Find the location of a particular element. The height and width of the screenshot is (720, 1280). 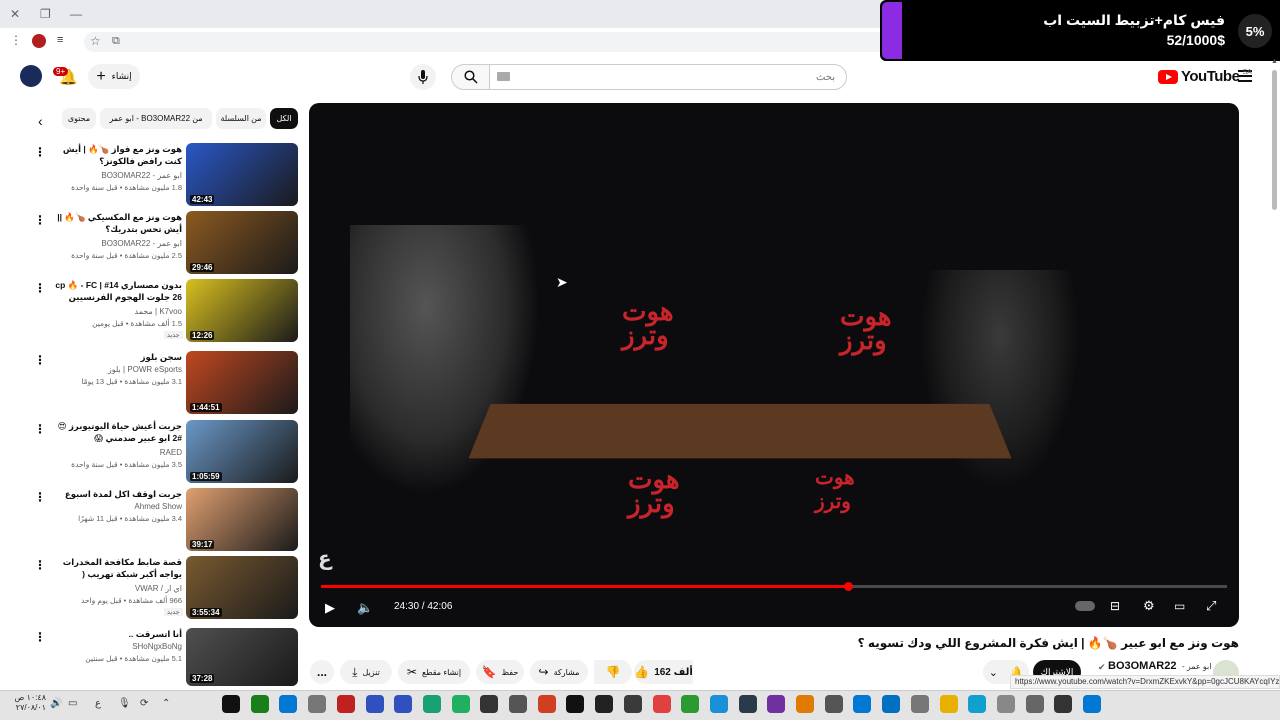

volume-tray-icon: 🔊 is located at coordinates (56, 703).